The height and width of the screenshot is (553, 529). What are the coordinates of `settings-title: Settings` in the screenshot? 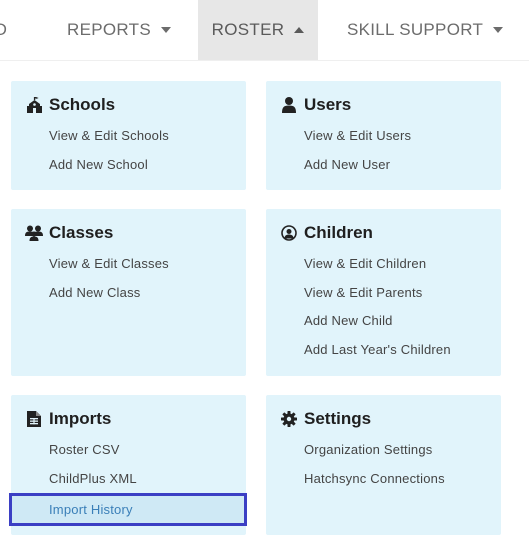 It's located at (338, 418).